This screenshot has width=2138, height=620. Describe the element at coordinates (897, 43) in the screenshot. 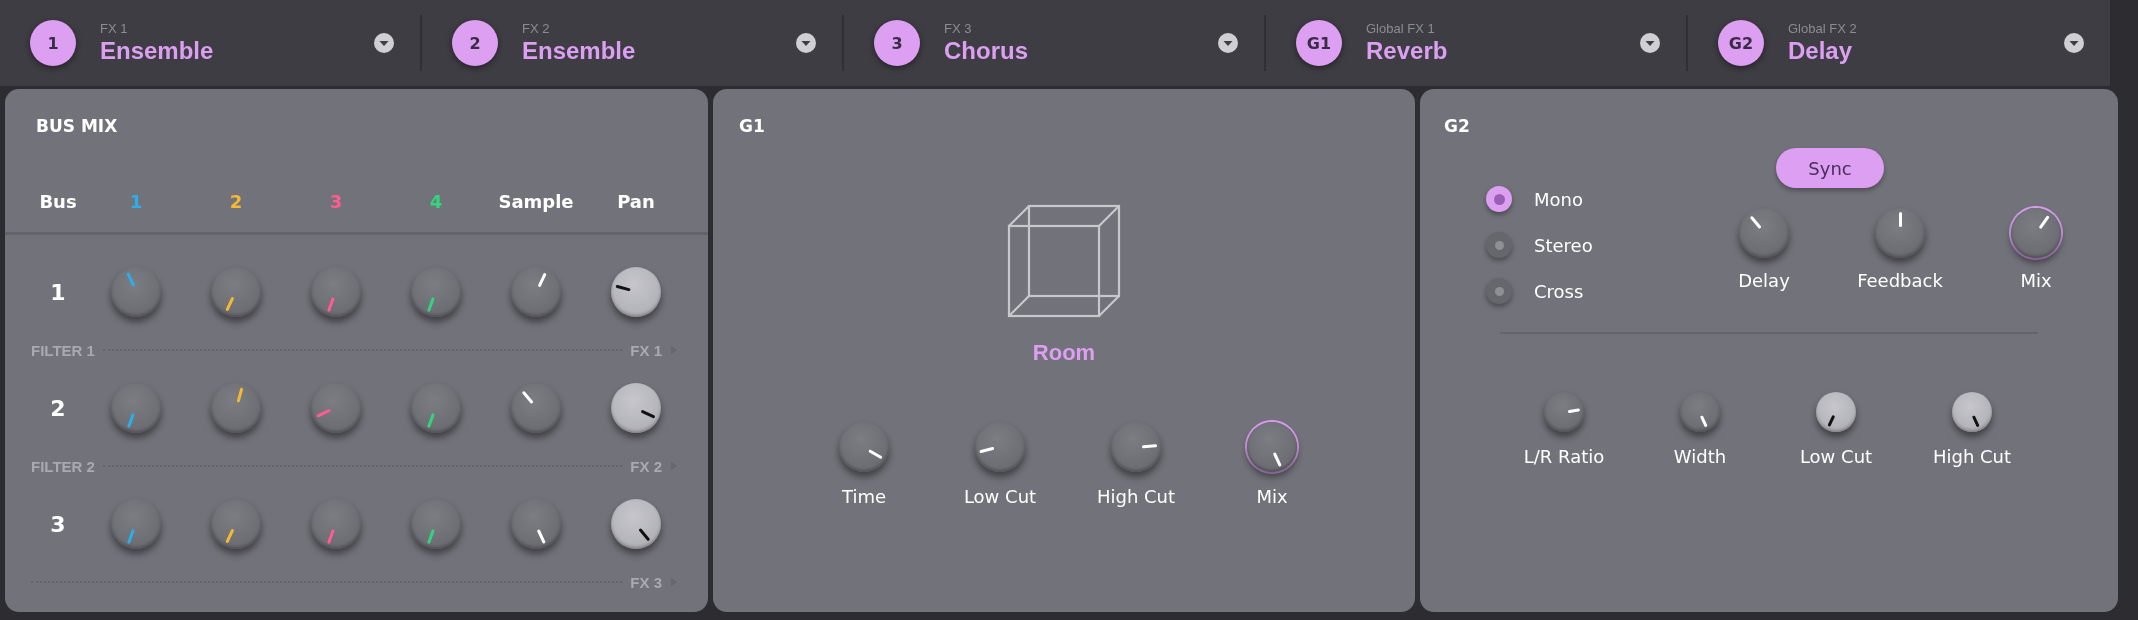

I see `slot-badge: 3` at that location.